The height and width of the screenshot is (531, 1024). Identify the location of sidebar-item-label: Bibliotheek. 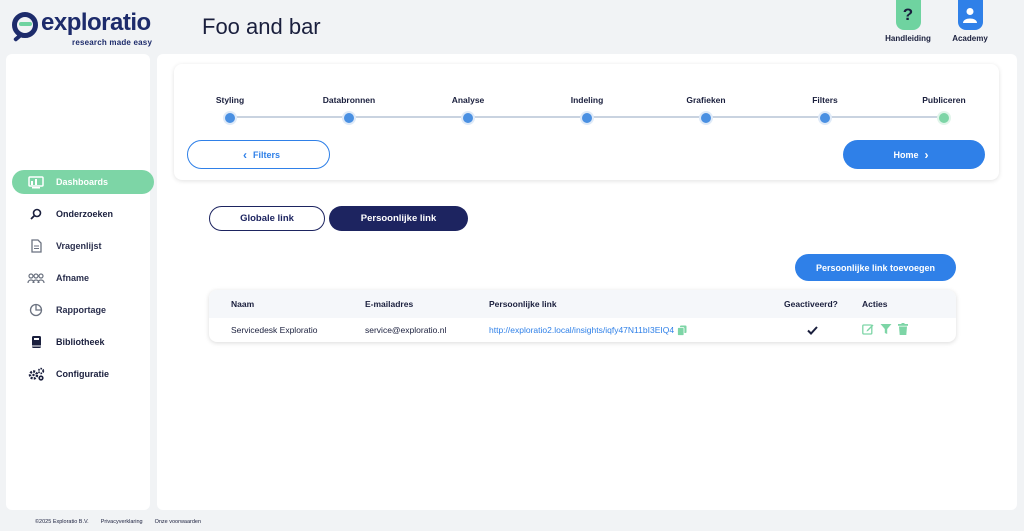
(80, 342).